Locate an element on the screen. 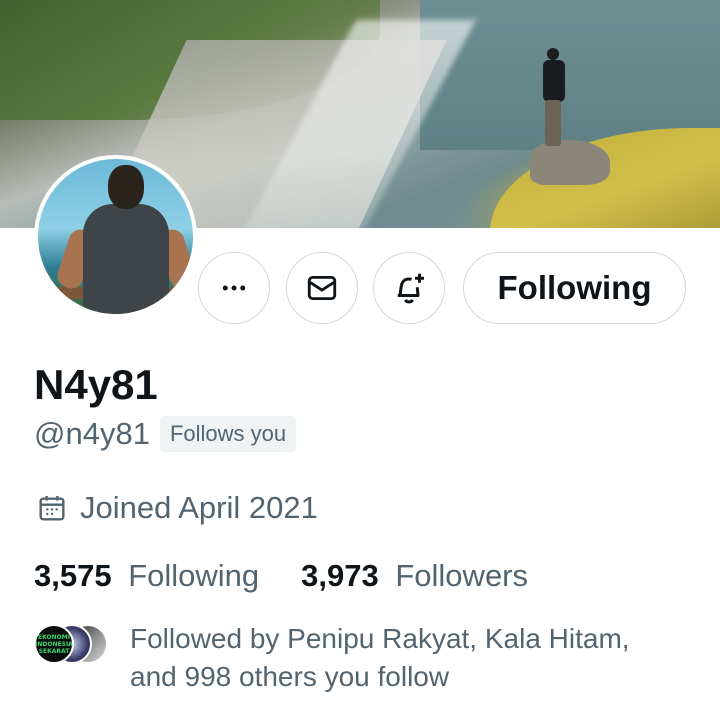  follower-avatar: EKONOMI INDONESIA SEKARAT is located at coordinates (54, 644).